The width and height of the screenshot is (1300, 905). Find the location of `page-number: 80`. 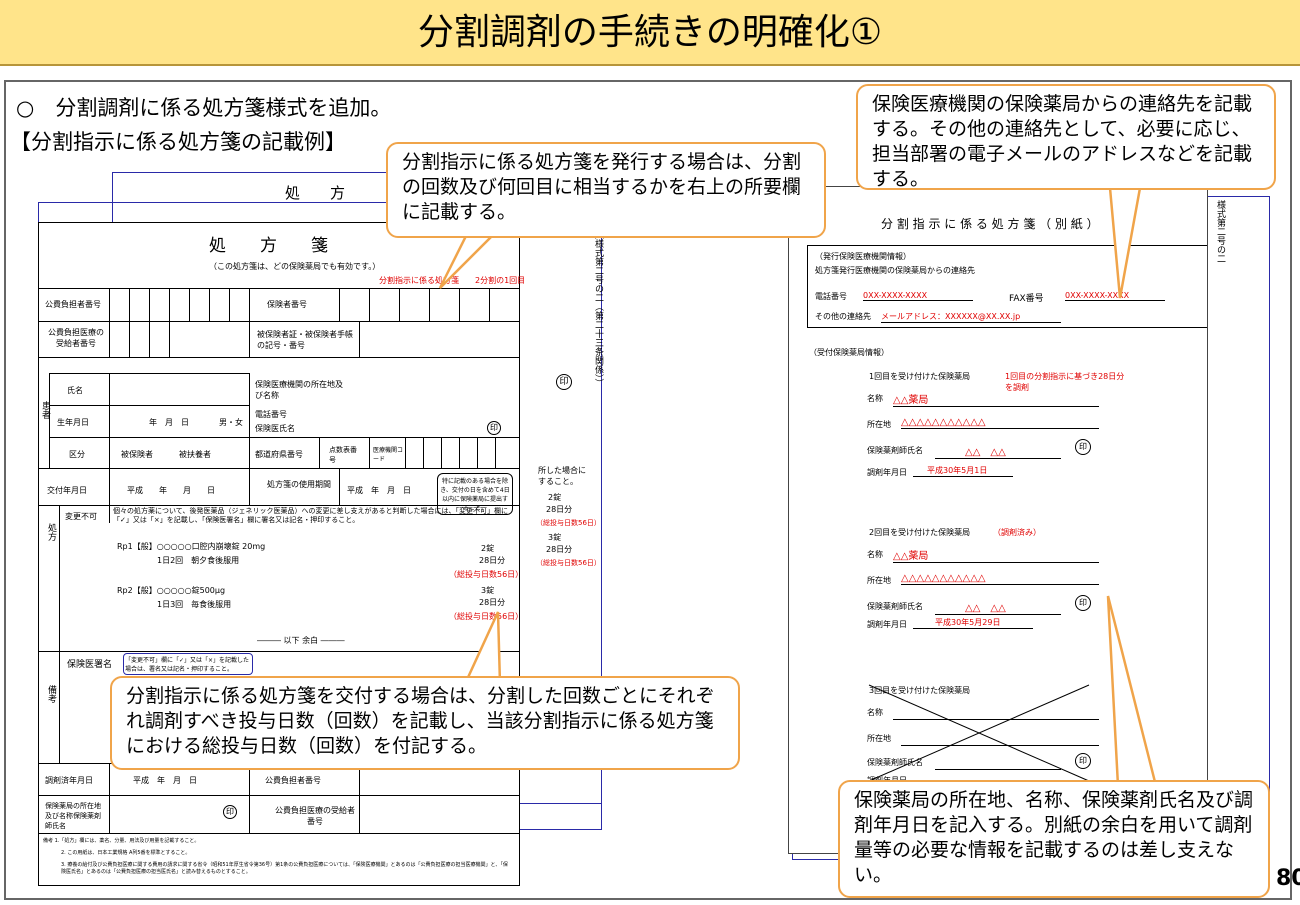

page-number: 80 is located at coordinates (1288, 878).